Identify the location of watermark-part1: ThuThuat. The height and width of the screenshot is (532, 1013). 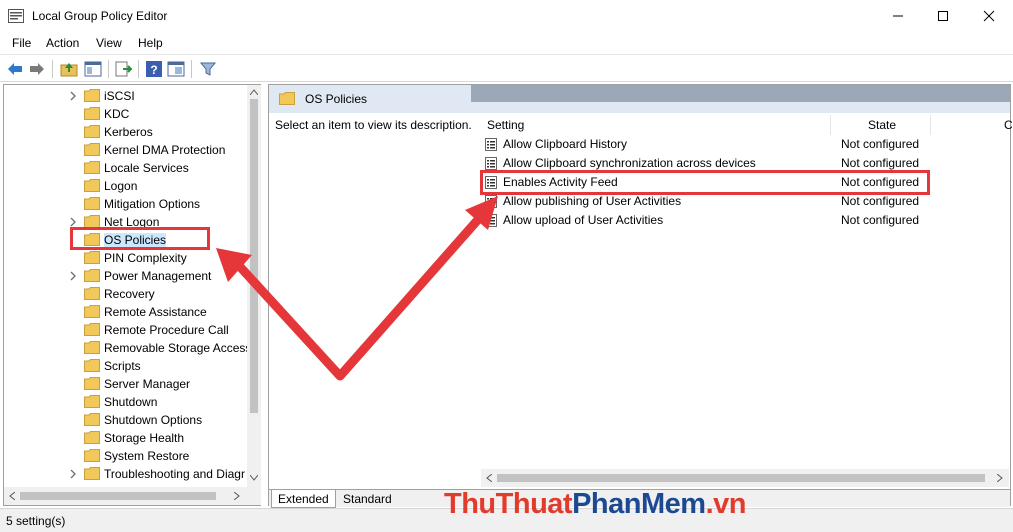
(508, 504).